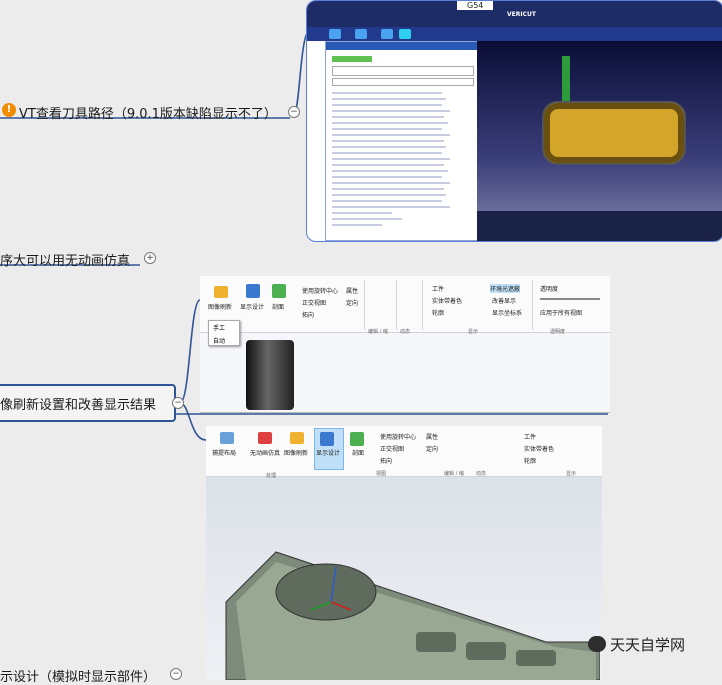 This screenshot has width=722, height=685. Describe the element at coordinates (78, 403) in the screenshot. I see `node-refresh-settings: 像刷新设置和改善显示结果` at that location.